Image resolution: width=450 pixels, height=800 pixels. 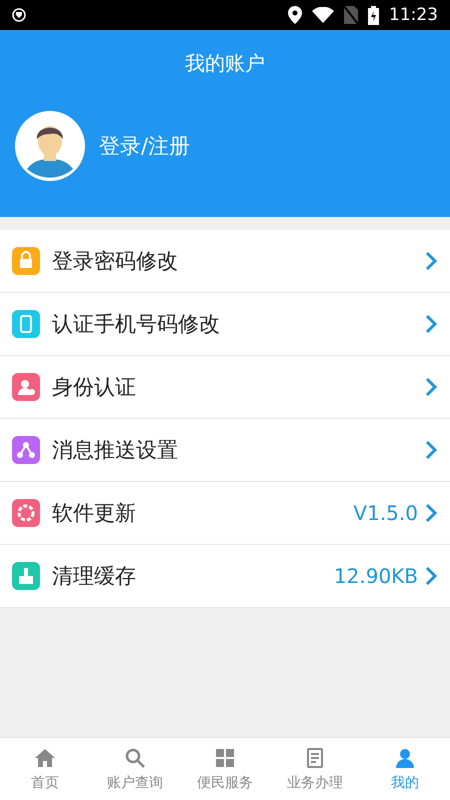 What do you see at coordinates (225, 387) in the screenshot?
I see `settings-row: 身份认证` at bounding box center [225, 387].